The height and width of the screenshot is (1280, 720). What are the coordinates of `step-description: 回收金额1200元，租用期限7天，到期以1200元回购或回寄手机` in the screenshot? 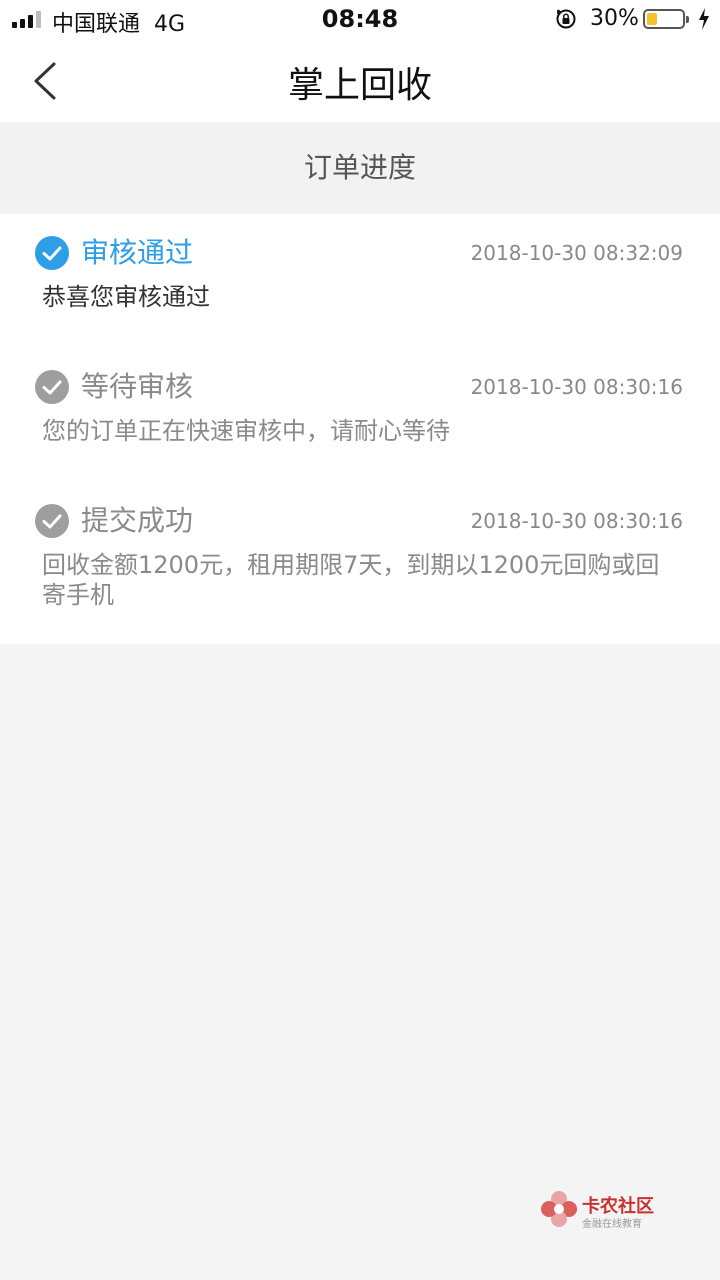 It's located at (351, 580).